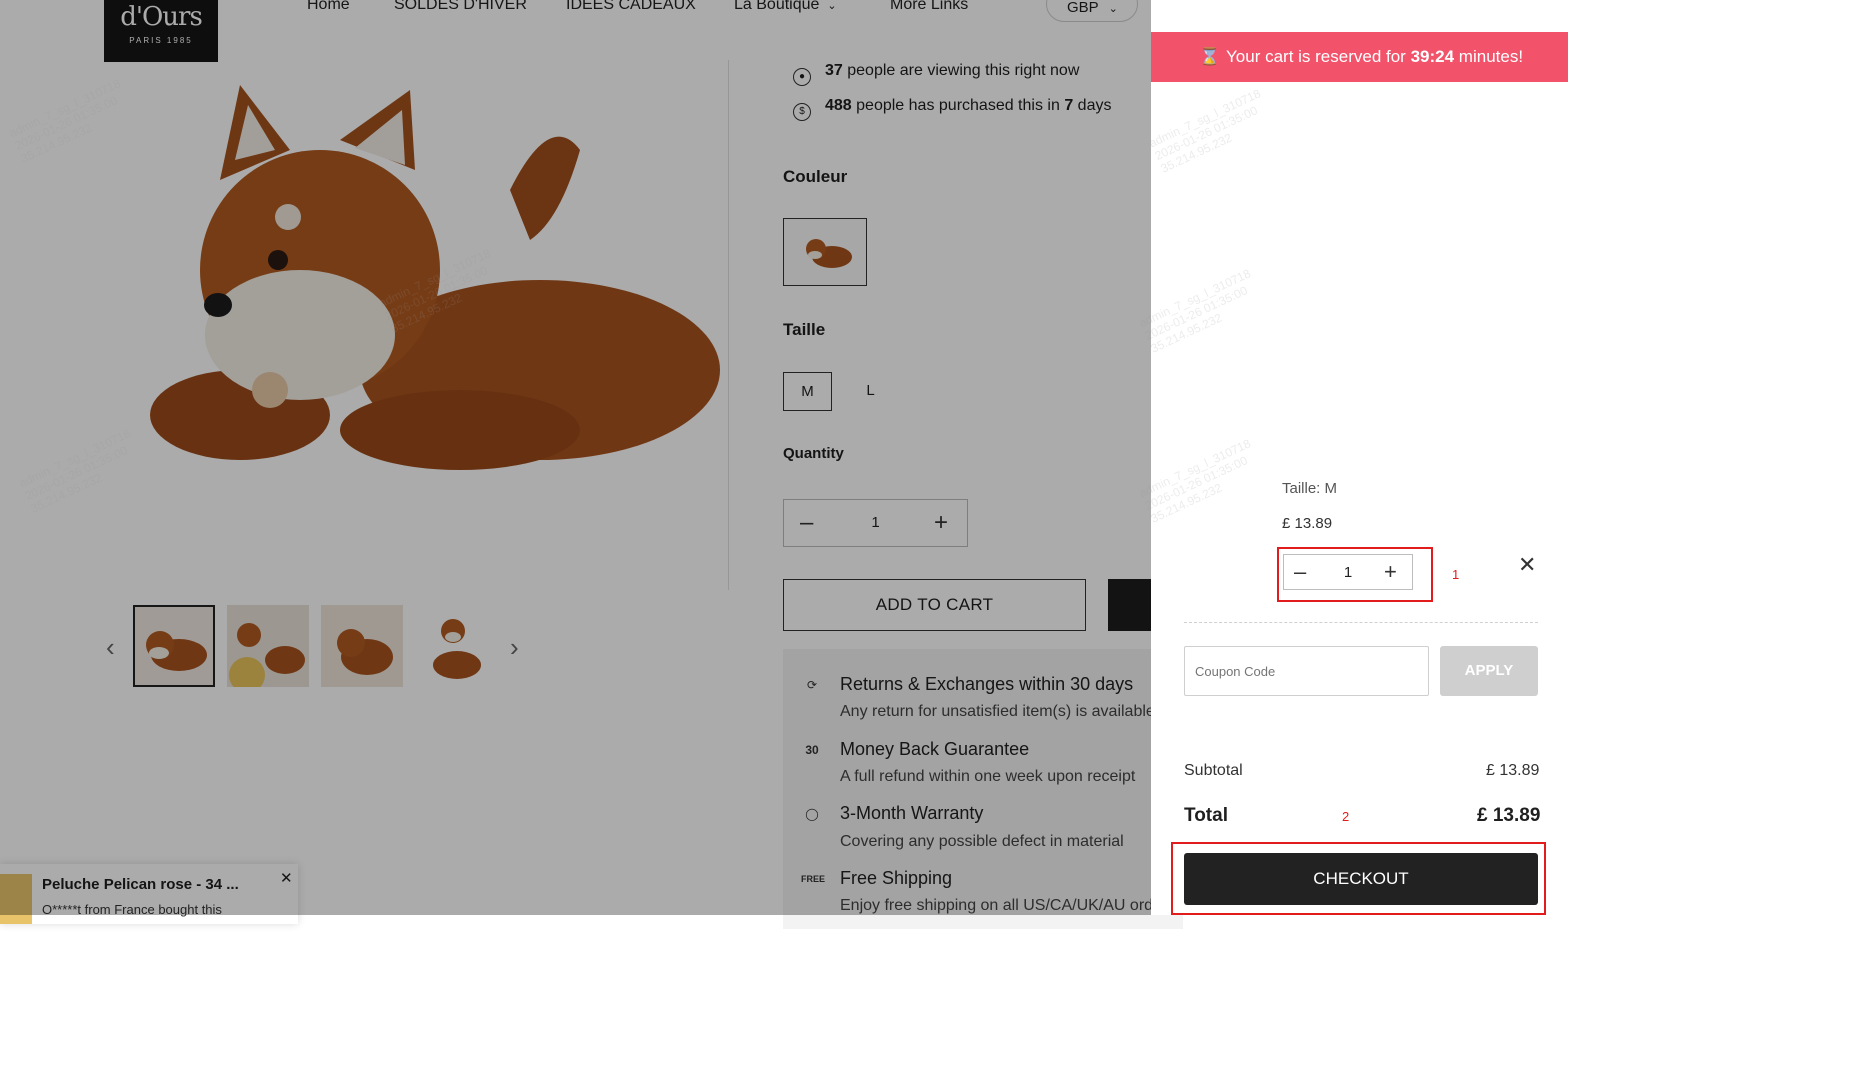  I want to click on hourglass-icon: ⌛, so click(1210, 56).